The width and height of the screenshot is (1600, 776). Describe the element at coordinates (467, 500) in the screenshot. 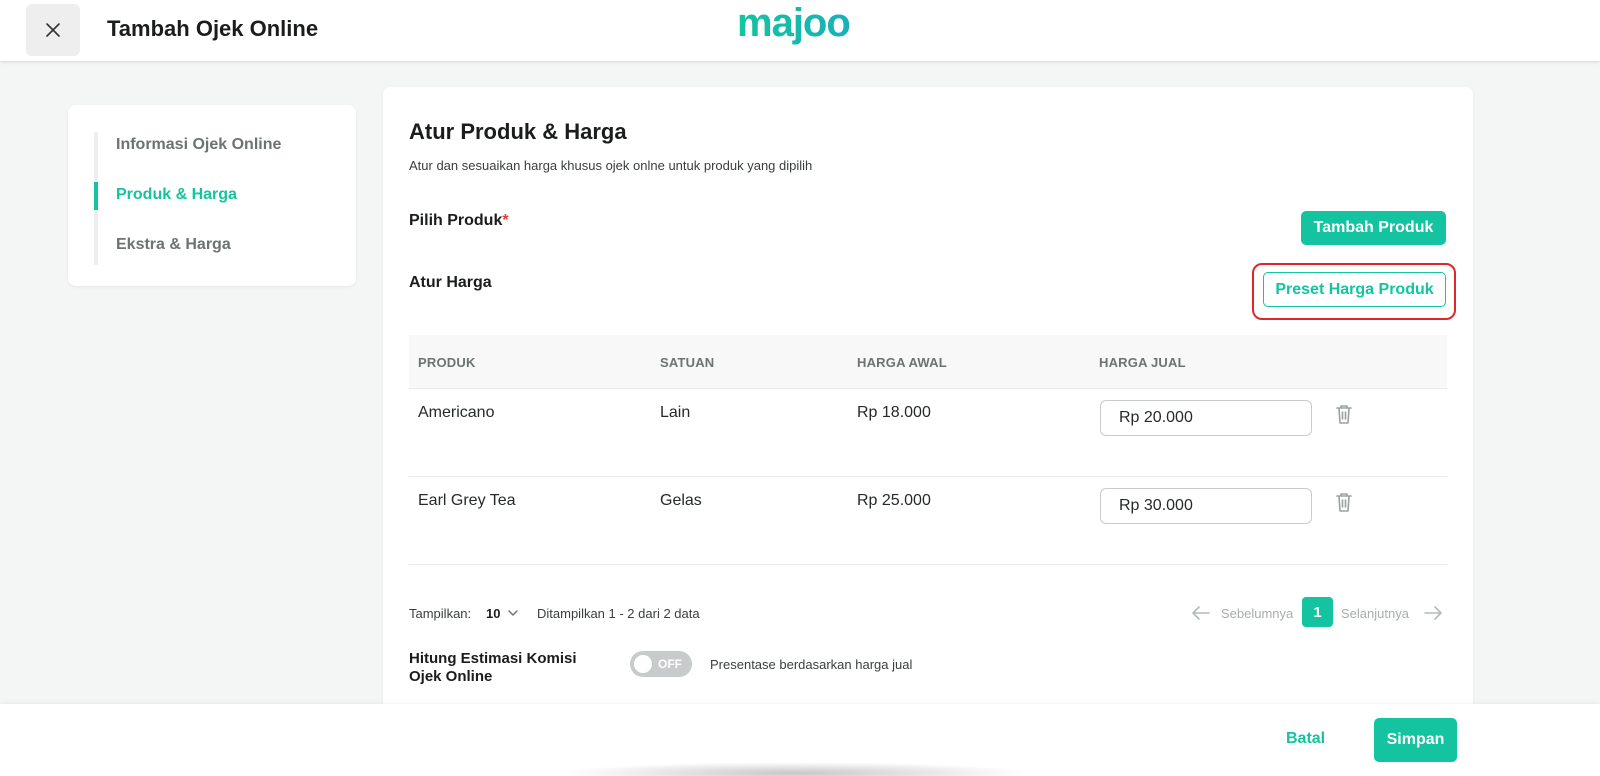

I see `cell-product: Earl Grey Tea` at that location.